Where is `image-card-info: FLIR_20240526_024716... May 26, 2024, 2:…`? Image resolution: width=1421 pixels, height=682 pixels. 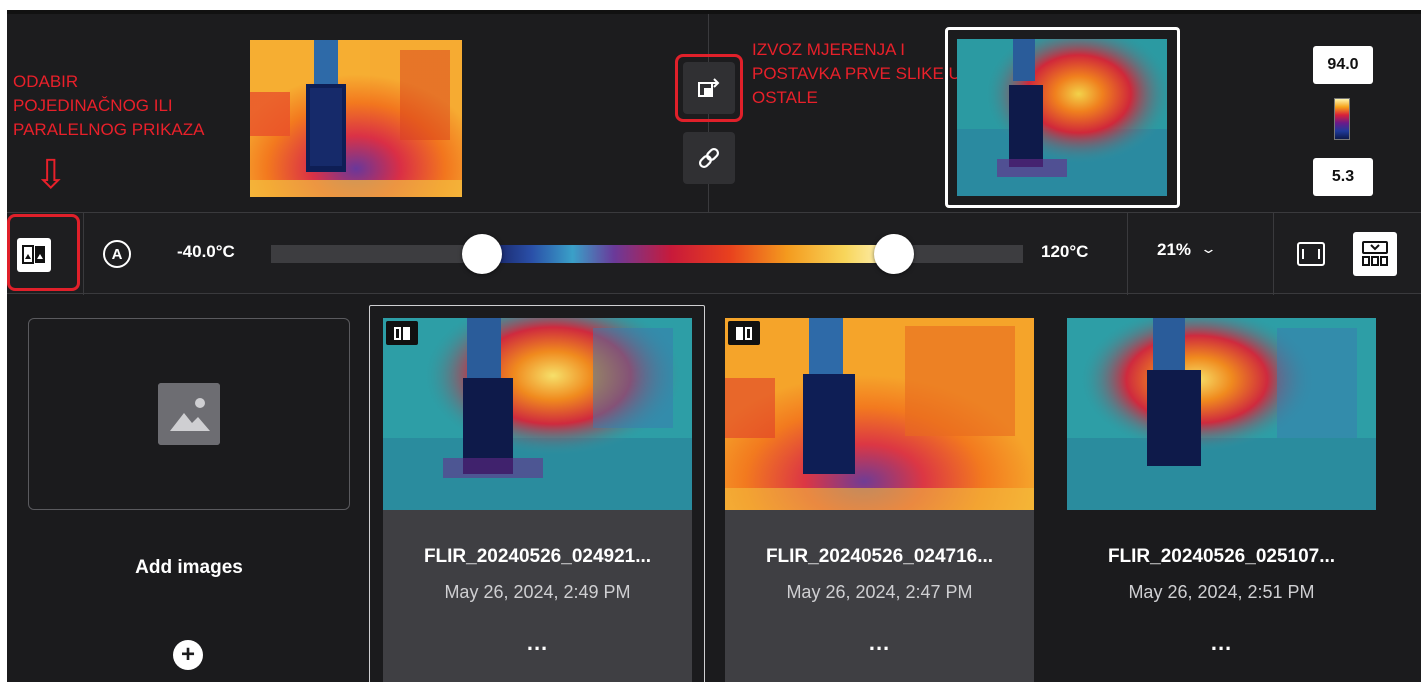 image-card-info: FLIR_20240526_024716... May 26, 2024, 2:… is located at coordinates (879, 596).